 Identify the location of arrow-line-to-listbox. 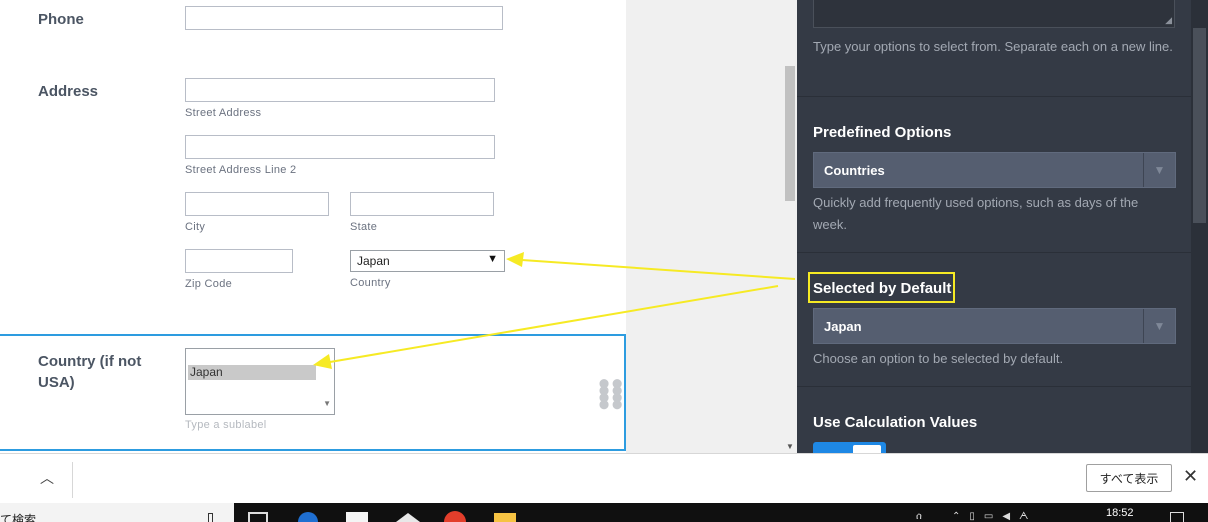
(554, 324).